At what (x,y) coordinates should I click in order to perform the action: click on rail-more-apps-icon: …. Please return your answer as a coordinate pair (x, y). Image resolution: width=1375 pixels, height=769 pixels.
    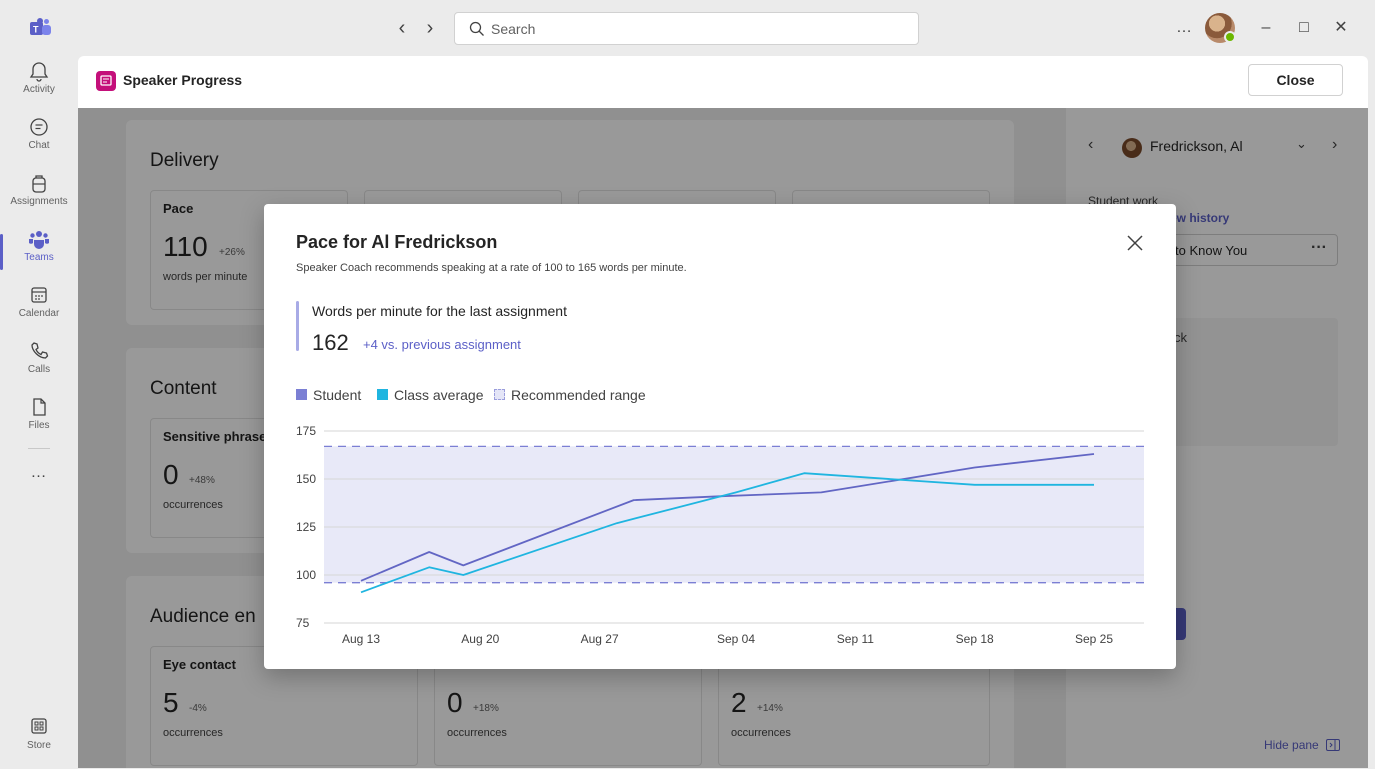
    Looking at the image, I should click on (39, 492).